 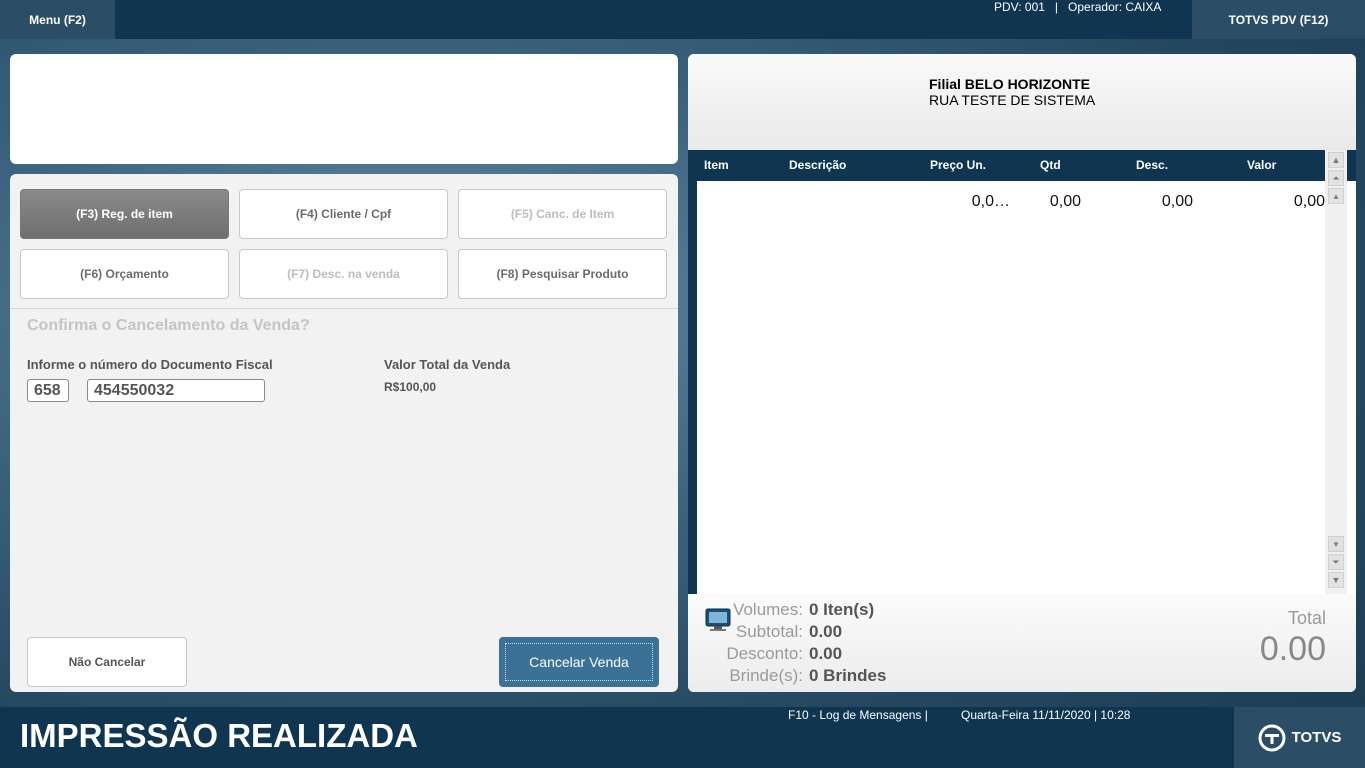 What do you see at coordinates (176, 390) in the screenshot?
I see `doc-number-input: 454550032` at bounding box center [176, 390].